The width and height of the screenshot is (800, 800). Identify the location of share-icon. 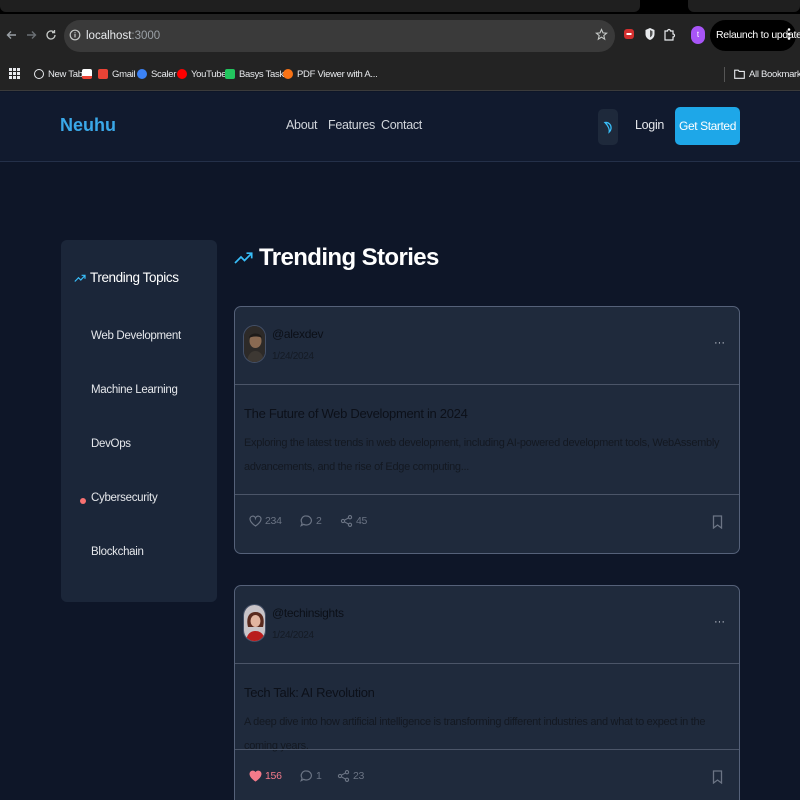
(343, 776).